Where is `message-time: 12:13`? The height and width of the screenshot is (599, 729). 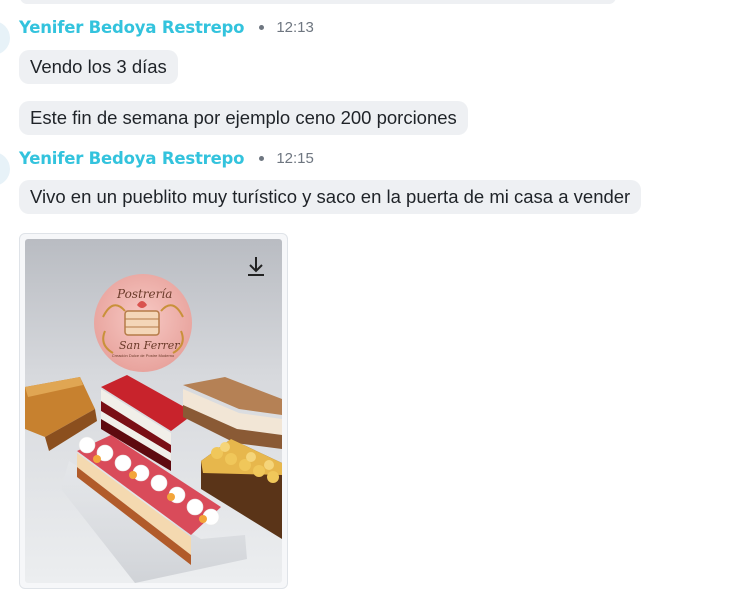
message-time: 12:13 is located at coordinates (295, 27).